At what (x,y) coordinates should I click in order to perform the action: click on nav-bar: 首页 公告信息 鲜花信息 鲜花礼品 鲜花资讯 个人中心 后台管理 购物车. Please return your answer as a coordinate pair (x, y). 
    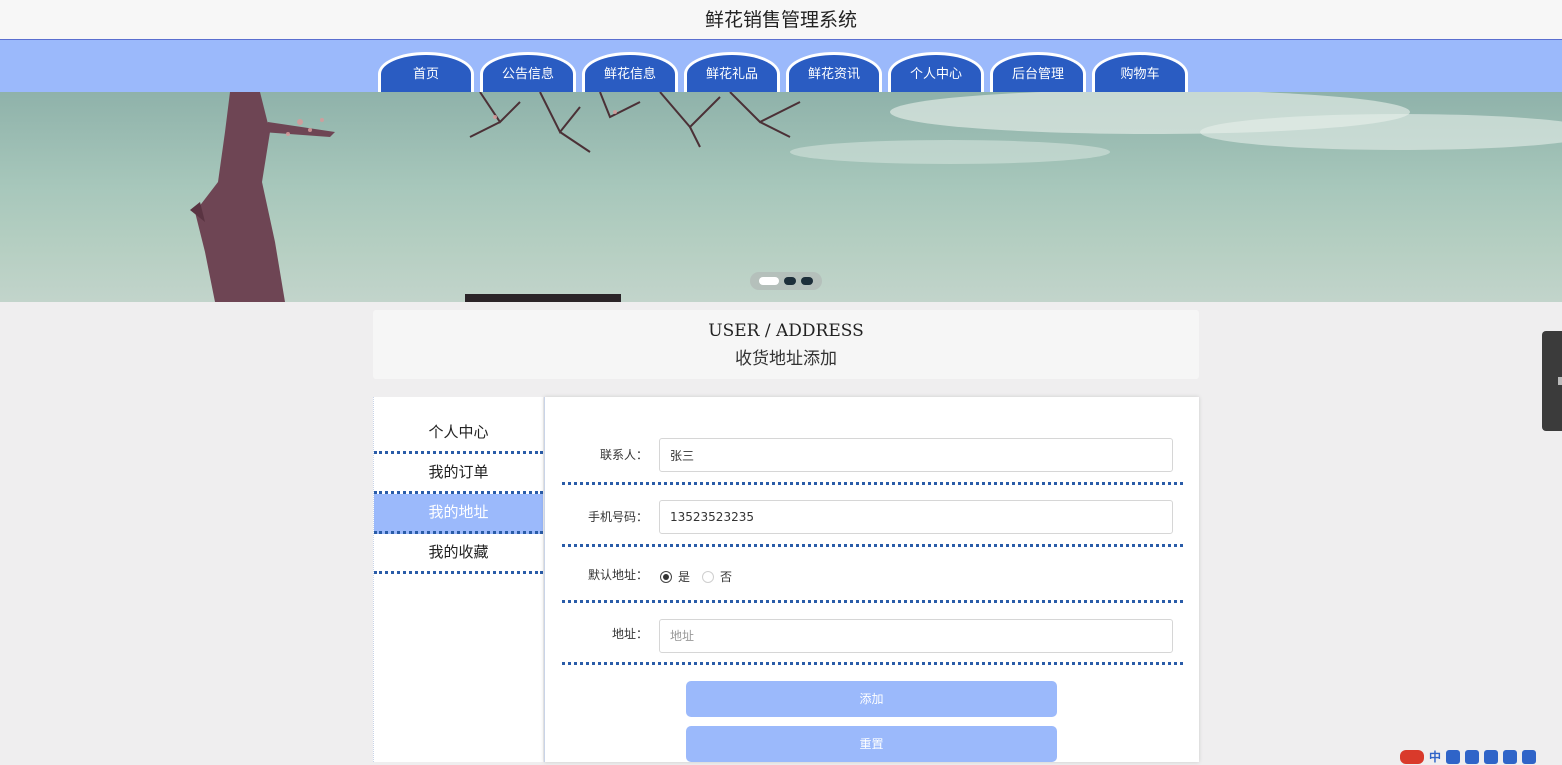
    Looking at the image, I should click on (781, 66).